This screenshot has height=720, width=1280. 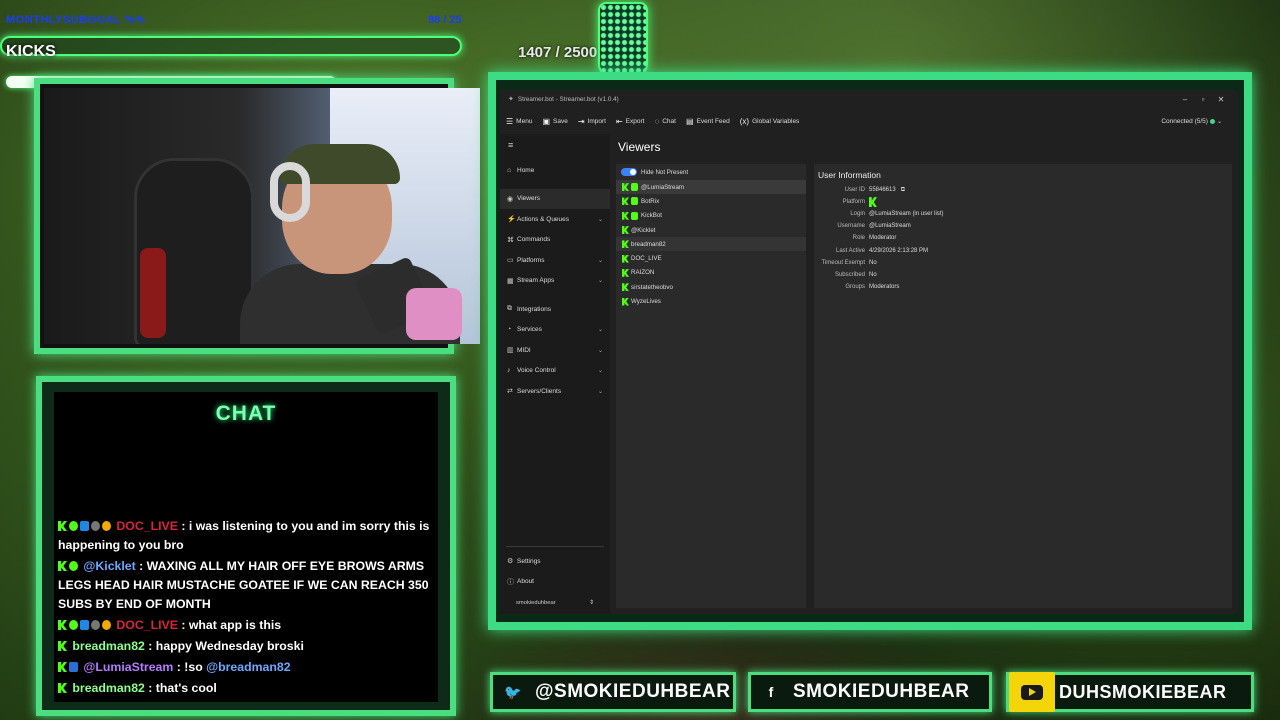 I want to click on gift-badge-icon, so click(x=84, y=625).